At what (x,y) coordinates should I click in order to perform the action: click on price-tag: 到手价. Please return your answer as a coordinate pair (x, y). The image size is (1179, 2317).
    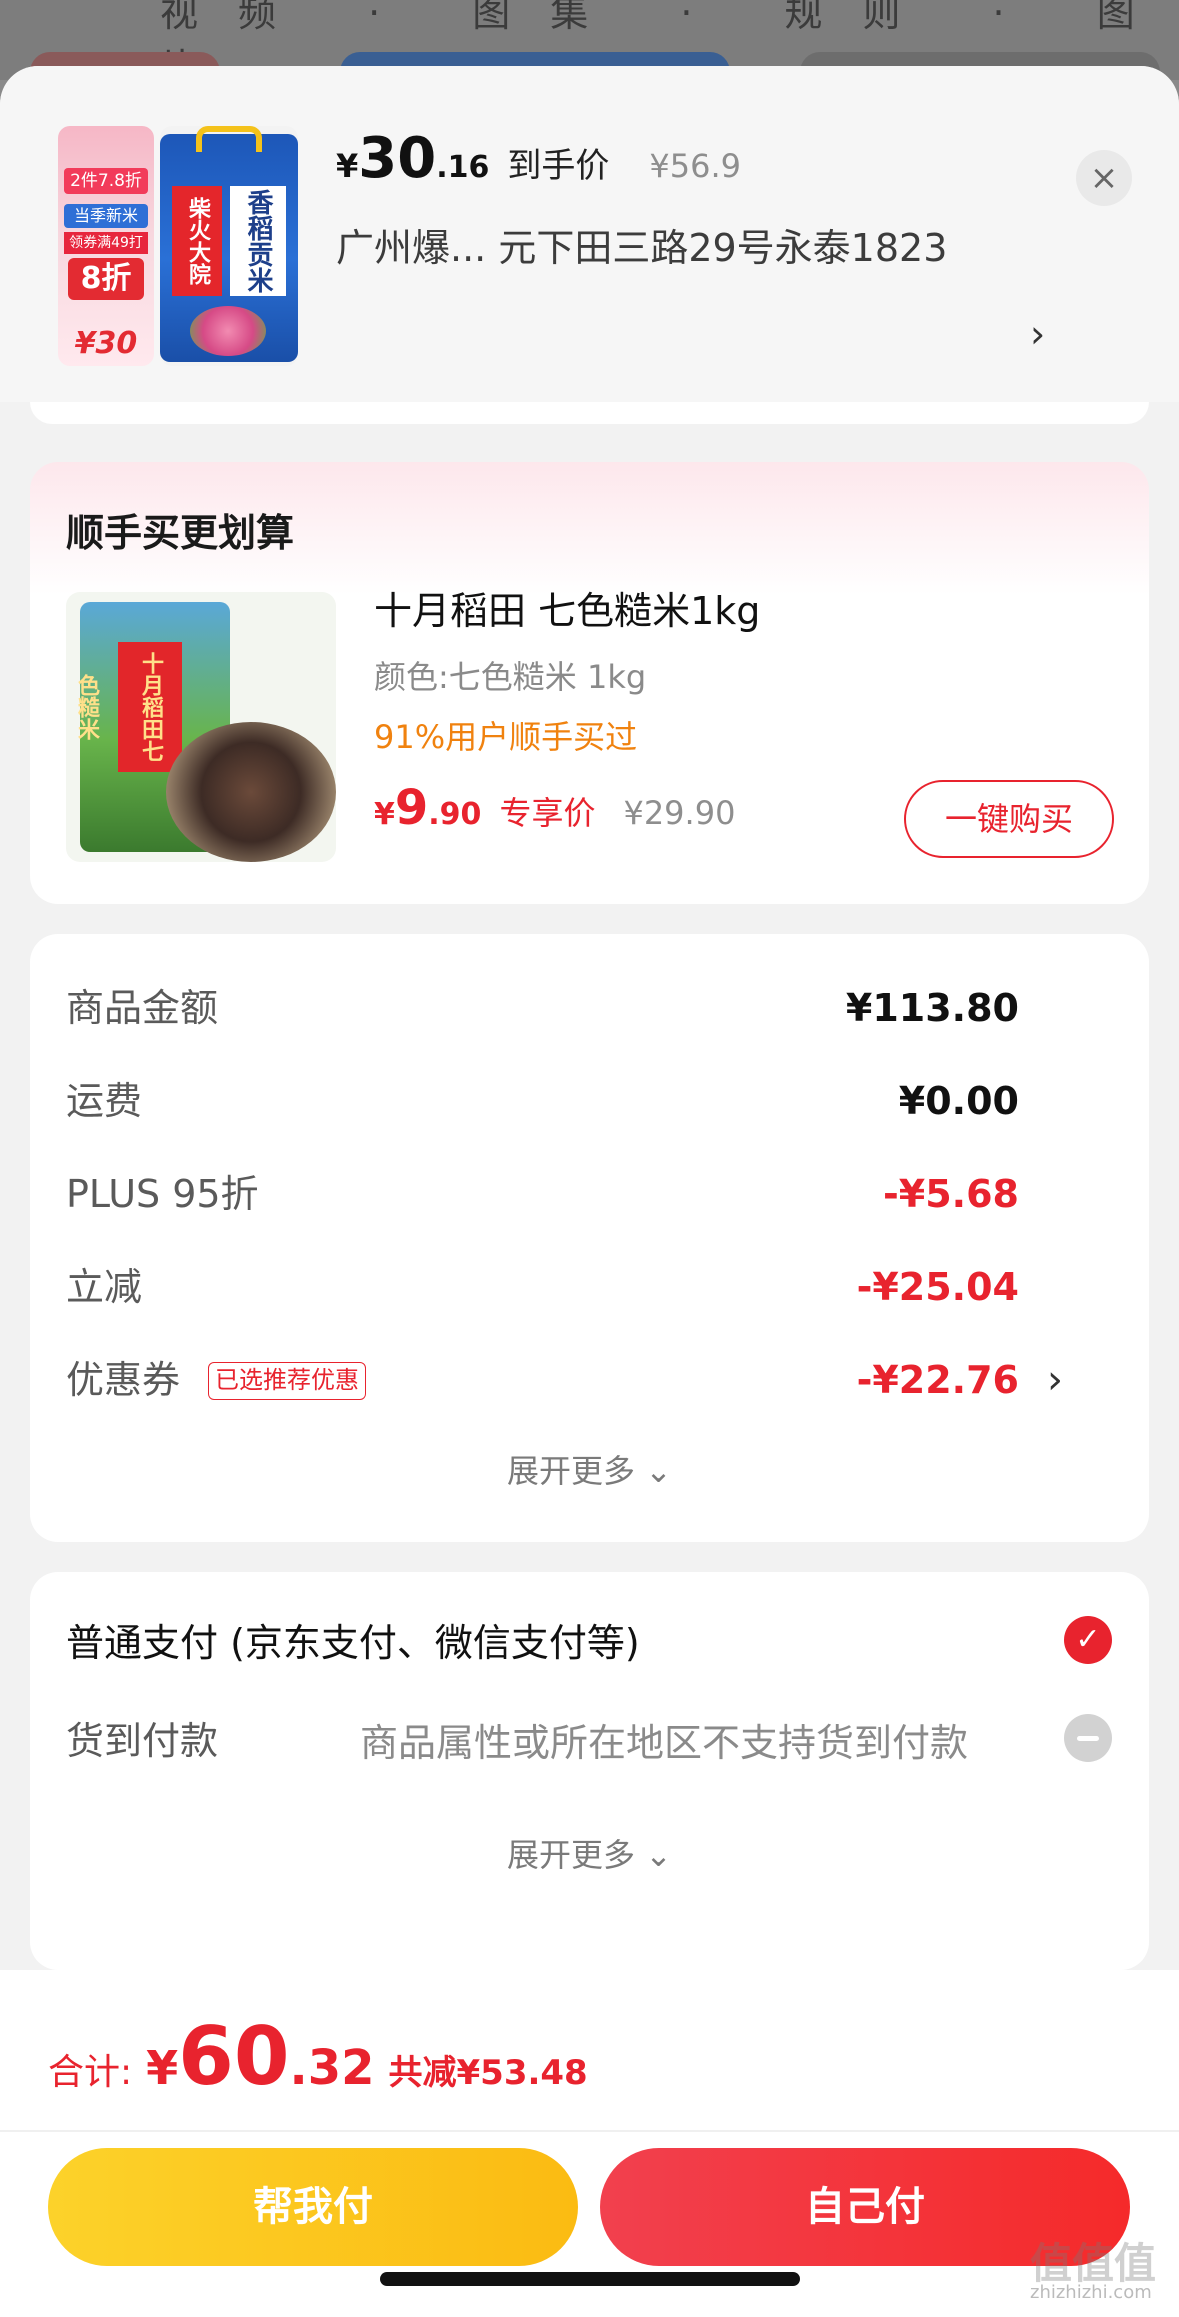
    Looking at the image, I should click on (558, 166).